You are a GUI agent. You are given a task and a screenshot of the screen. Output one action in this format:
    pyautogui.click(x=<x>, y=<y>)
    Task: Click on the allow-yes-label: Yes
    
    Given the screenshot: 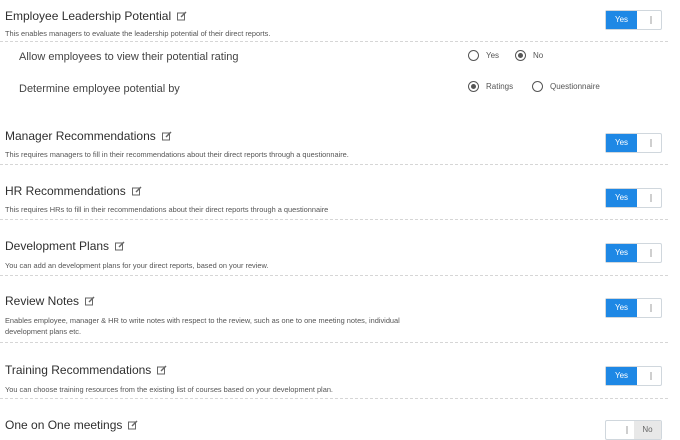 What is the action you would take?
    pyautogui.click(x=493, y=55)
    